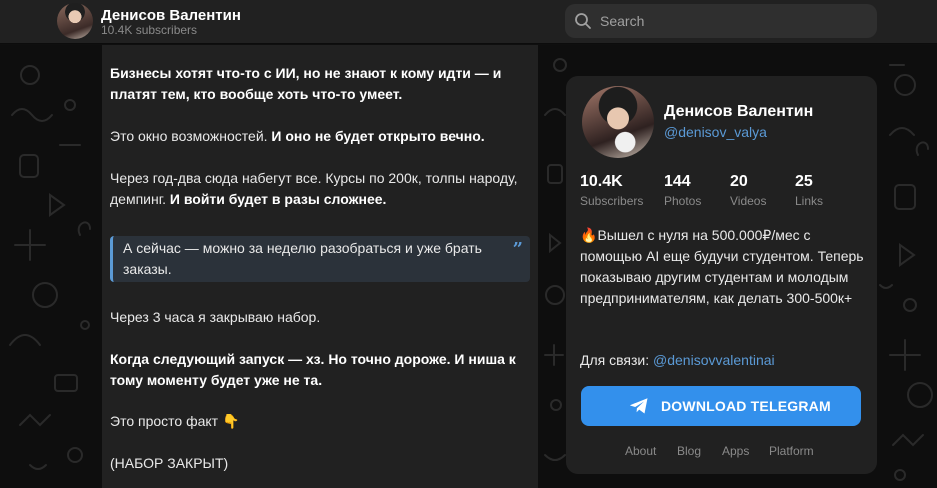 The height and width of the screenshot is (488, 937). I want to click on channel-name: Денисов Валентин, so click(171, 15).